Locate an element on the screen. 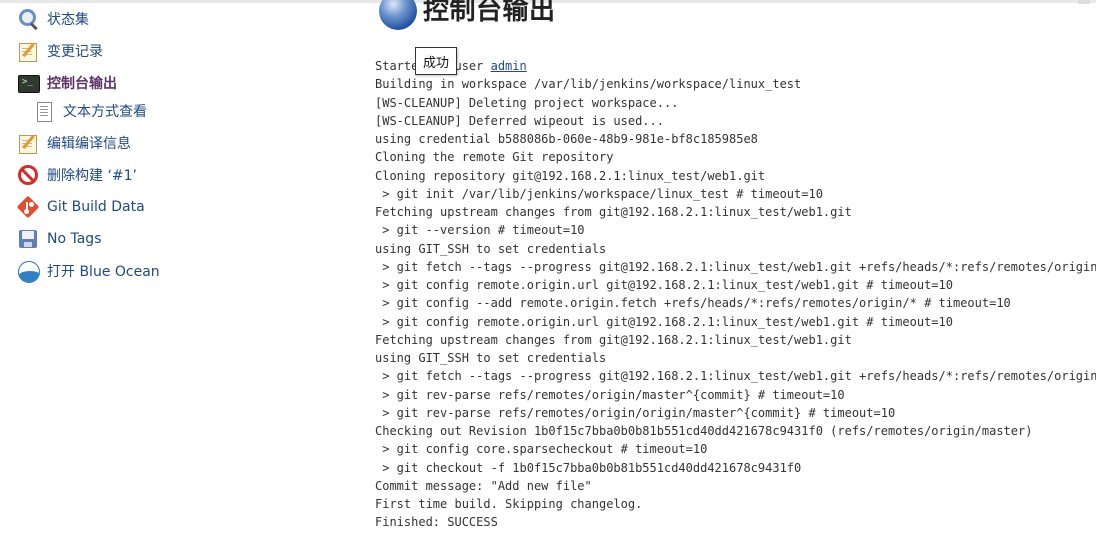  console-line: Cloning the remote Git repository is located at coordinates (494, 157).